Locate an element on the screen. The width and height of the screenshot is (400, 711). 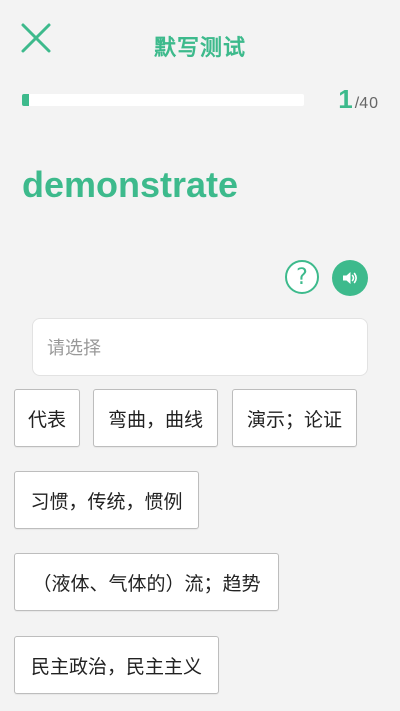
speaker-icon is located at coordinates (350, 278).